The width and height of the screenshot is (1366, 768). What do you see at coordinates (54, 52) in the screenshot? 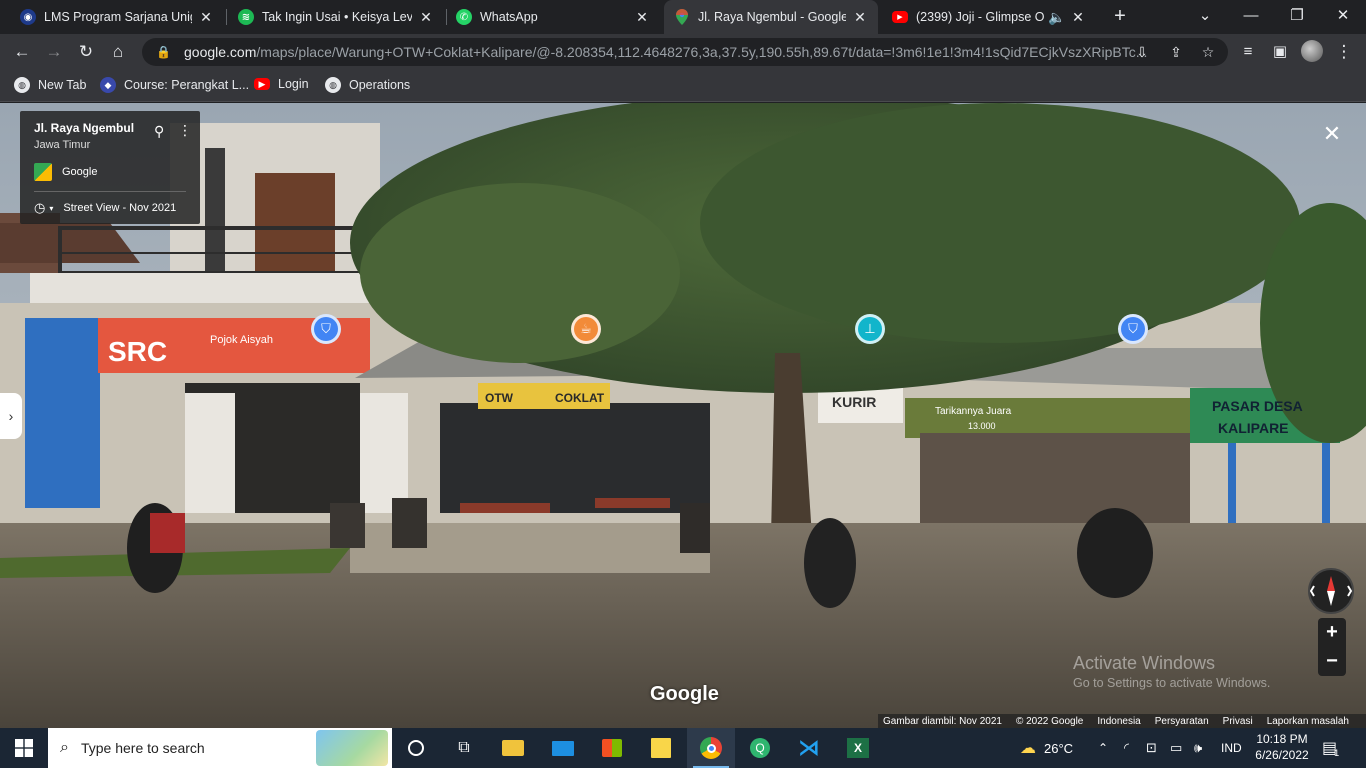
I see `forward-icon: →` at bounding box center [54, 52].